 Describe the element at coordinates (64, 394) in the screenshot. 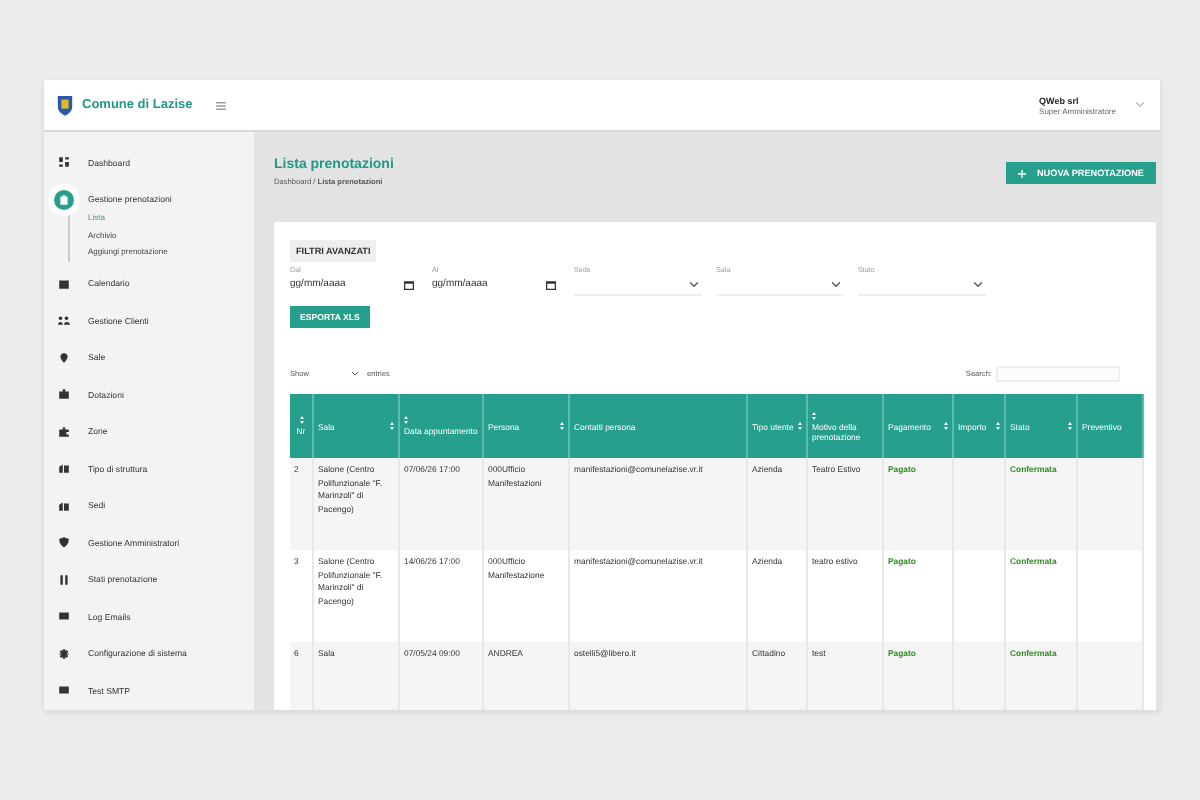

I see `briefcase-icon` at that location.